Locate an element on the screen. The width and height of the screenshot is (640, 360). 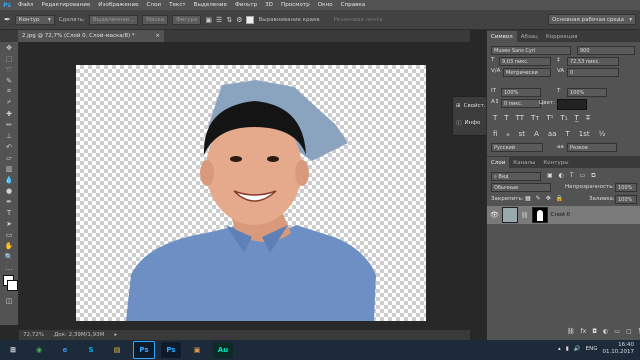
tab-layers: Слои is located at coordinates (498, 162).